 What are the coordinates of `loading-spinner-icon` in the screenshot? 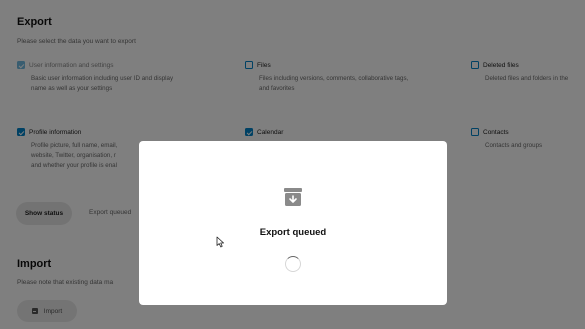 It's located at (293, 264).